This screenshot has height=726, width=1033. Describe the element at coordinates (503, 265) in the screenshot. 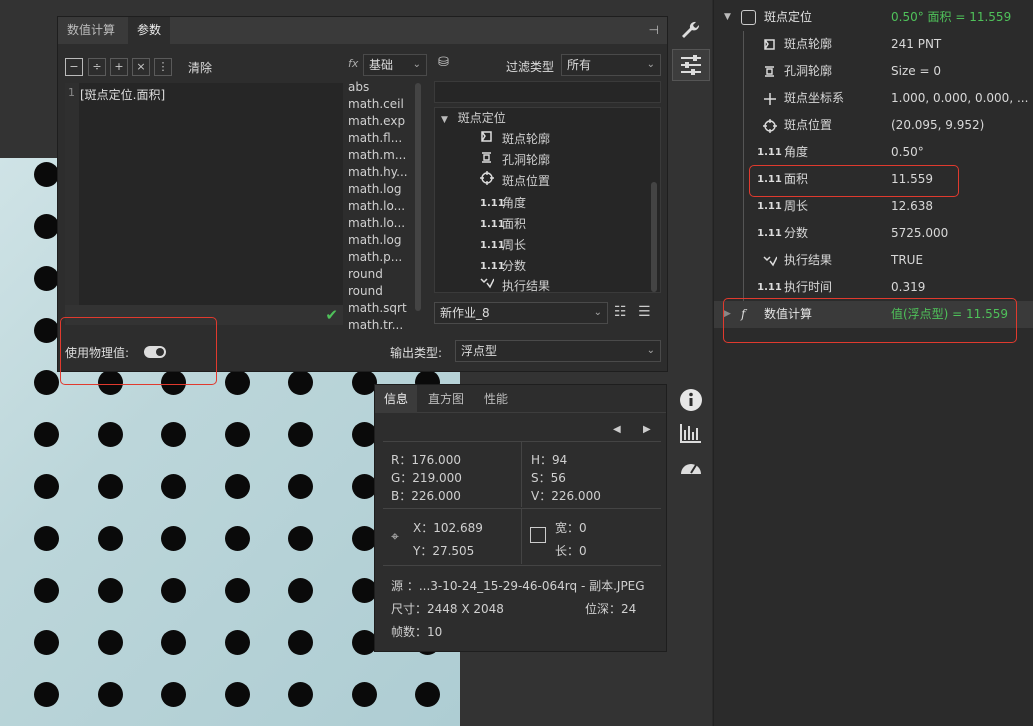

I see `tree-item: 1.11分数` at that location.